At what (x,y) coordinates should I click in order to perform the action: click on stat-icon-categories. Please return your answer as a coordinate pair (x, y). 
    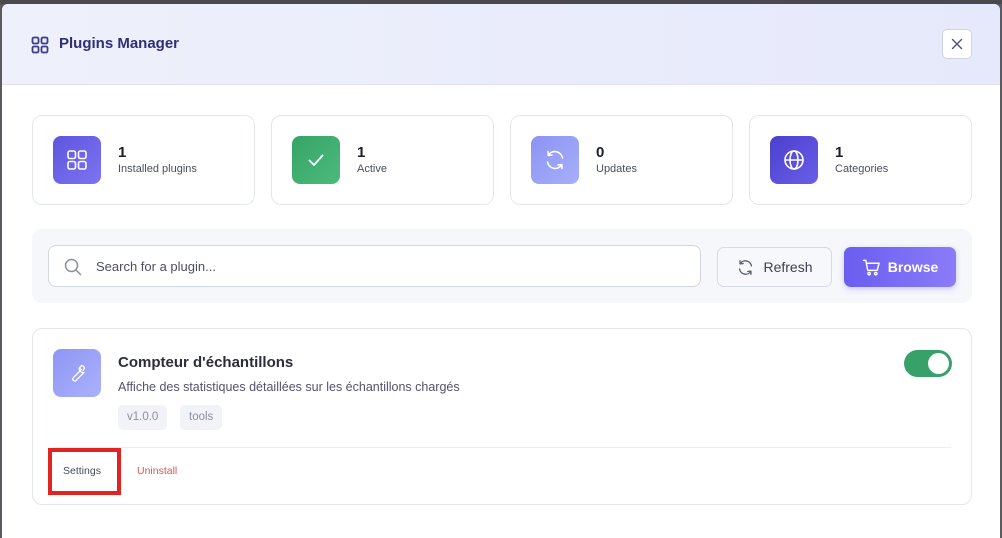
    Looking at the image, I should click on (794, 160).